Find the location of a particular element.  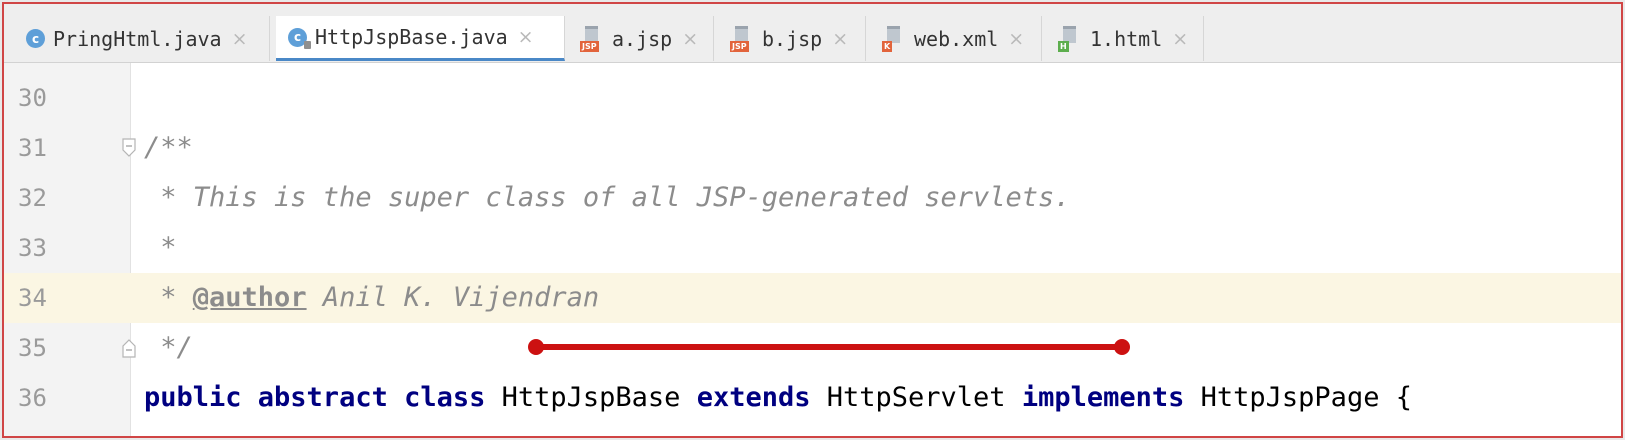

doc-comment-text: * is located at coordinates (160, 247).